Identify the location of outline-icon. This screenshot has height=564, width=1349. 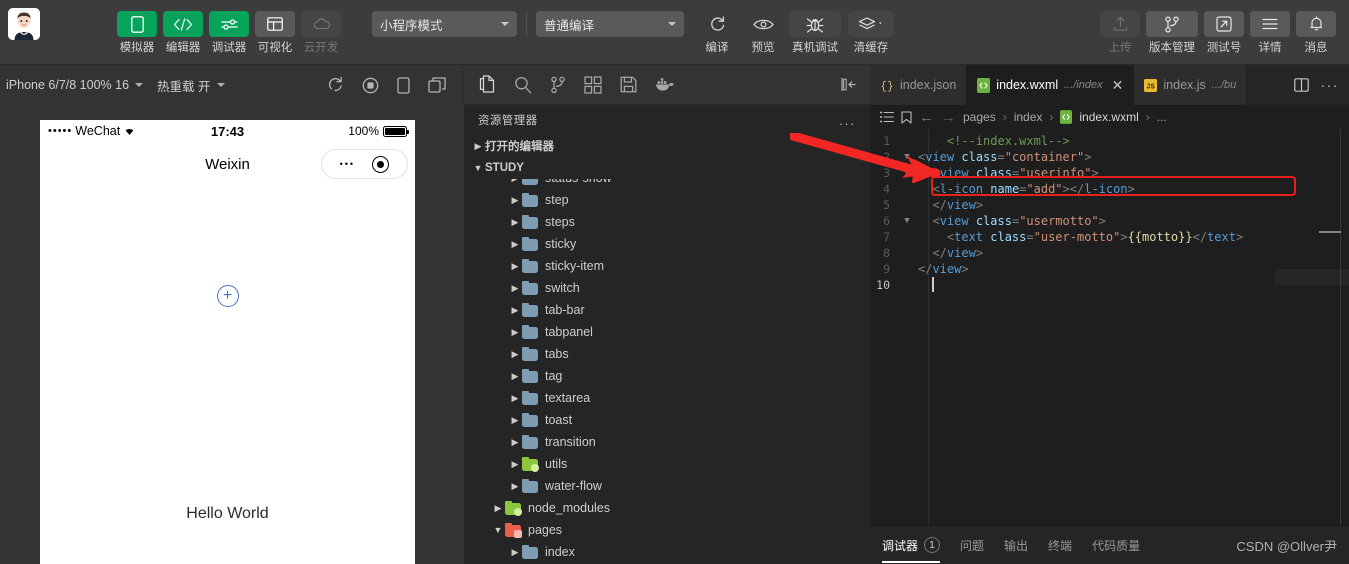
(887, 117).